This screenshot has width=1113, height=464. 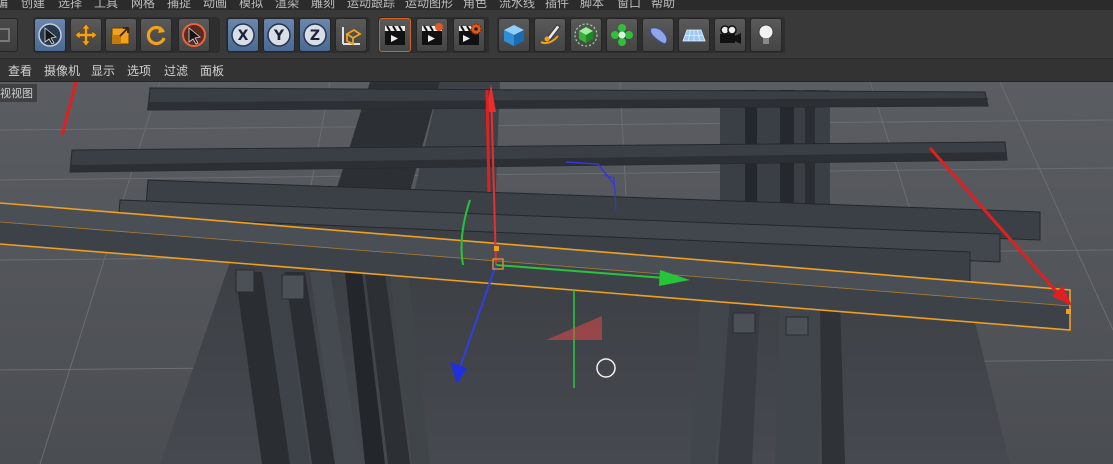 I want to click on menu-help: 帮助, so click(x=663, y=5).